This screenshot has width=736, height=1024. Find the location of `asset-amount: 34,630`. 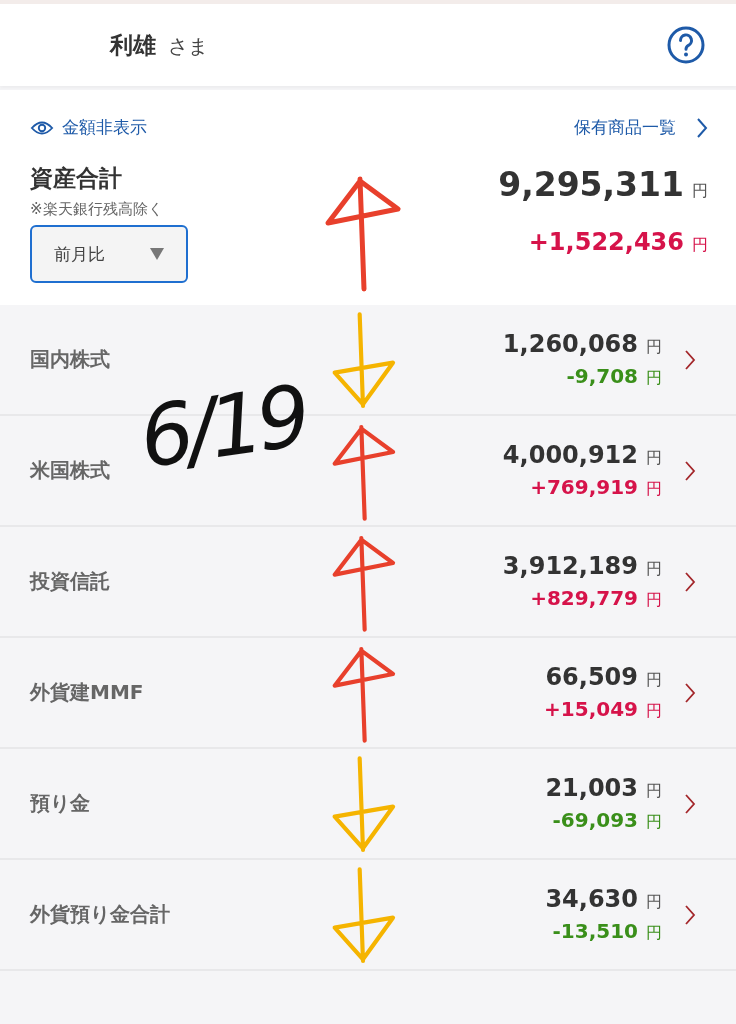

asset-amount: 34,630 is located at coordinates (591, 899).